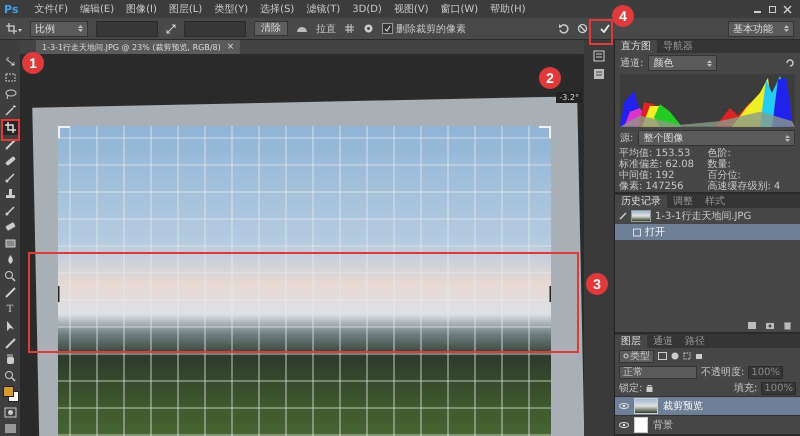  What do you see at coordinates (367, 9) in the screenshot?
I see `menu-item: 3D(D)` at bounding box center [367, 9].